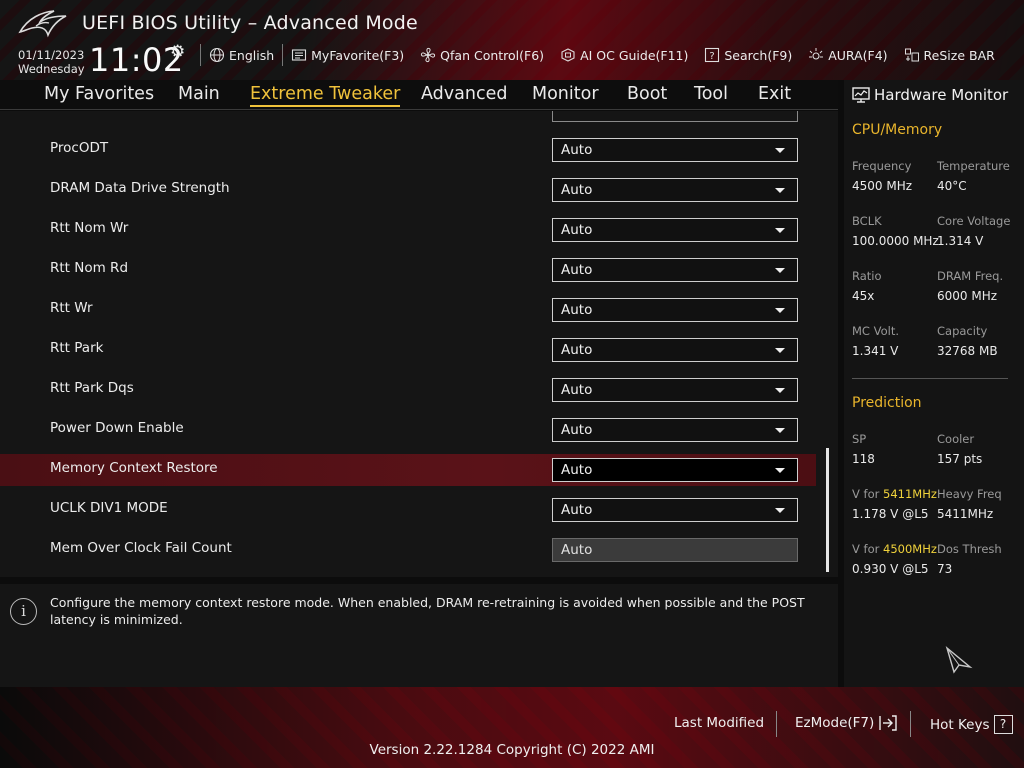 This screenshot has width=1024, height=768. I want to click on myfavorite-button: MyFavorite(F3), so click(347, 55).